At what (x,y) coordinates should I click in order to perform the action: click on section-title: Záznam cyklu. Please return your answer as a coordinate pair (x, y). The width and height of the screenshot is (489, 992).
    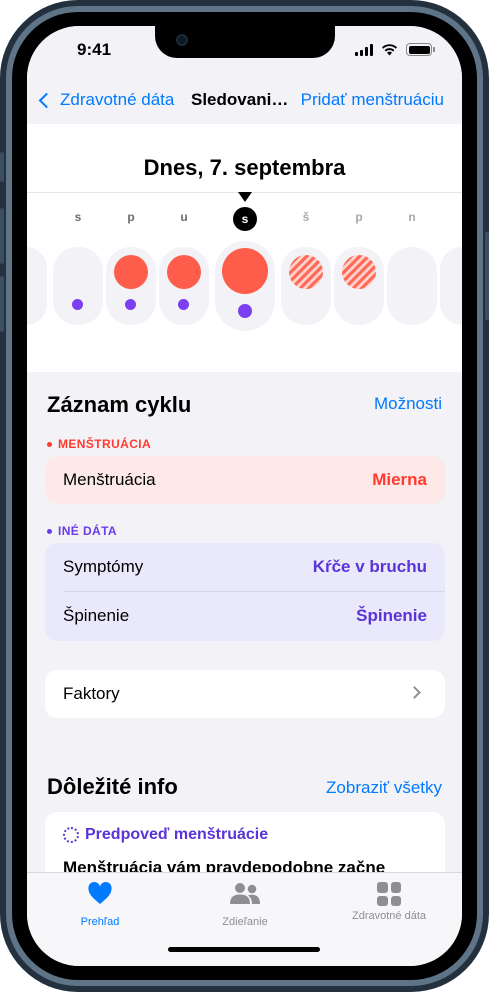
    Looking at the image, I should click on (119, 404).